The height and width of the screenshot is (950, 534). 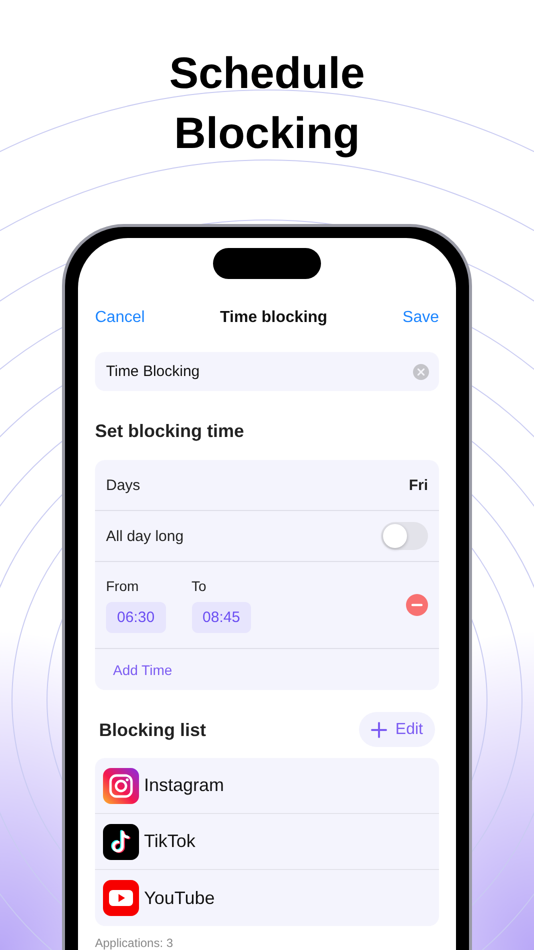 I want to click on app-name: YouTube, so click(x=179, y=898).